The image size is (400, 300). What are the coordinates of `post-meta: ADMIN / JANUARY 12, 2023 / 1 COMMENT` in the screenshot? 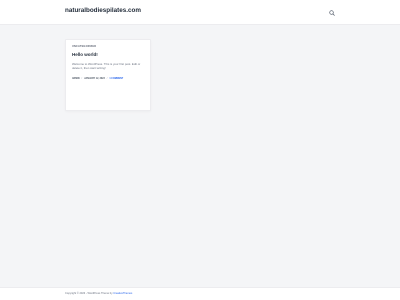 It's located at (97, 79).